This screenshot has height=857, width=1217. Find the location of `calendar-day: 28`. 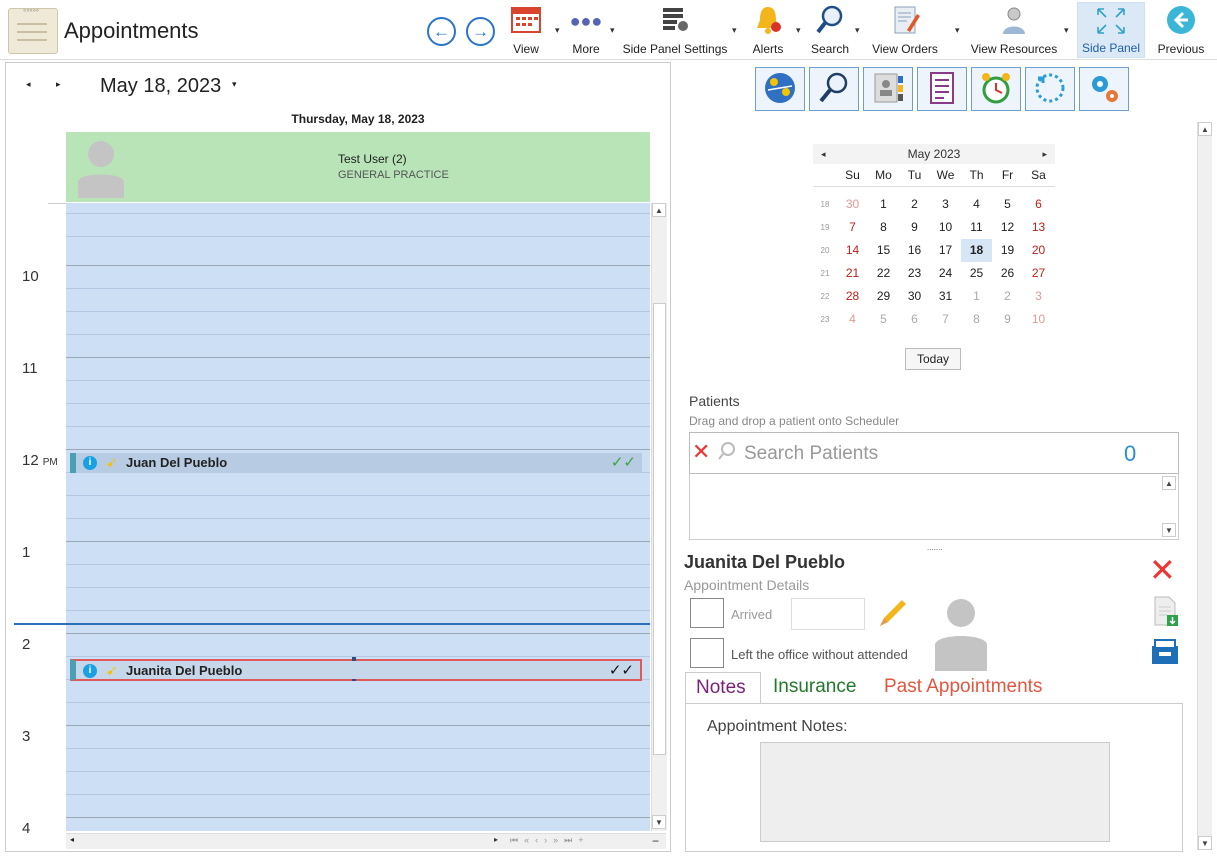

calendar-day: 28 is located at coordinates (852, 296).